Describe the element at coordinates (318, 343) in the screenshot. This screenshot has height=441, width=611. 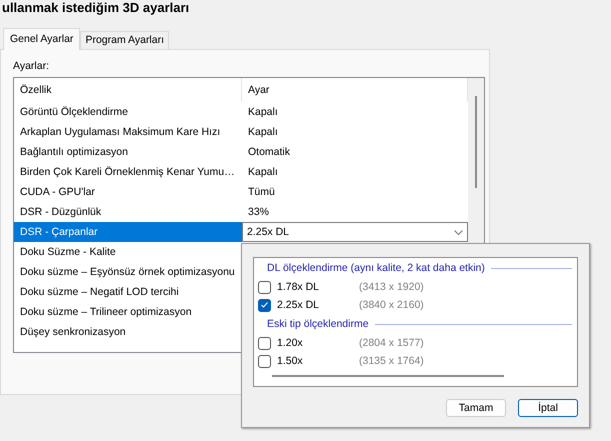
I see `option-label: 1.20x` at that location.